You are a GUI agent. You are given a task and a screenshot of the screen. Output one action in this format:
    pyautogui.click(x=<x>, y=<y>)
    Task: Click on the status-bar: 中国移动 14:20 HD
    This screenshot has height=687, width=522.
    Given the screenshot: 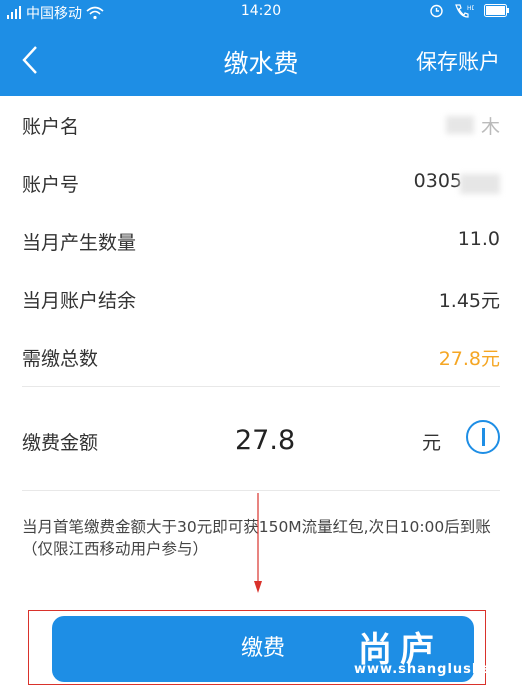 What is the action you would take?
    pyautogui.click(x=261, y=12)
    